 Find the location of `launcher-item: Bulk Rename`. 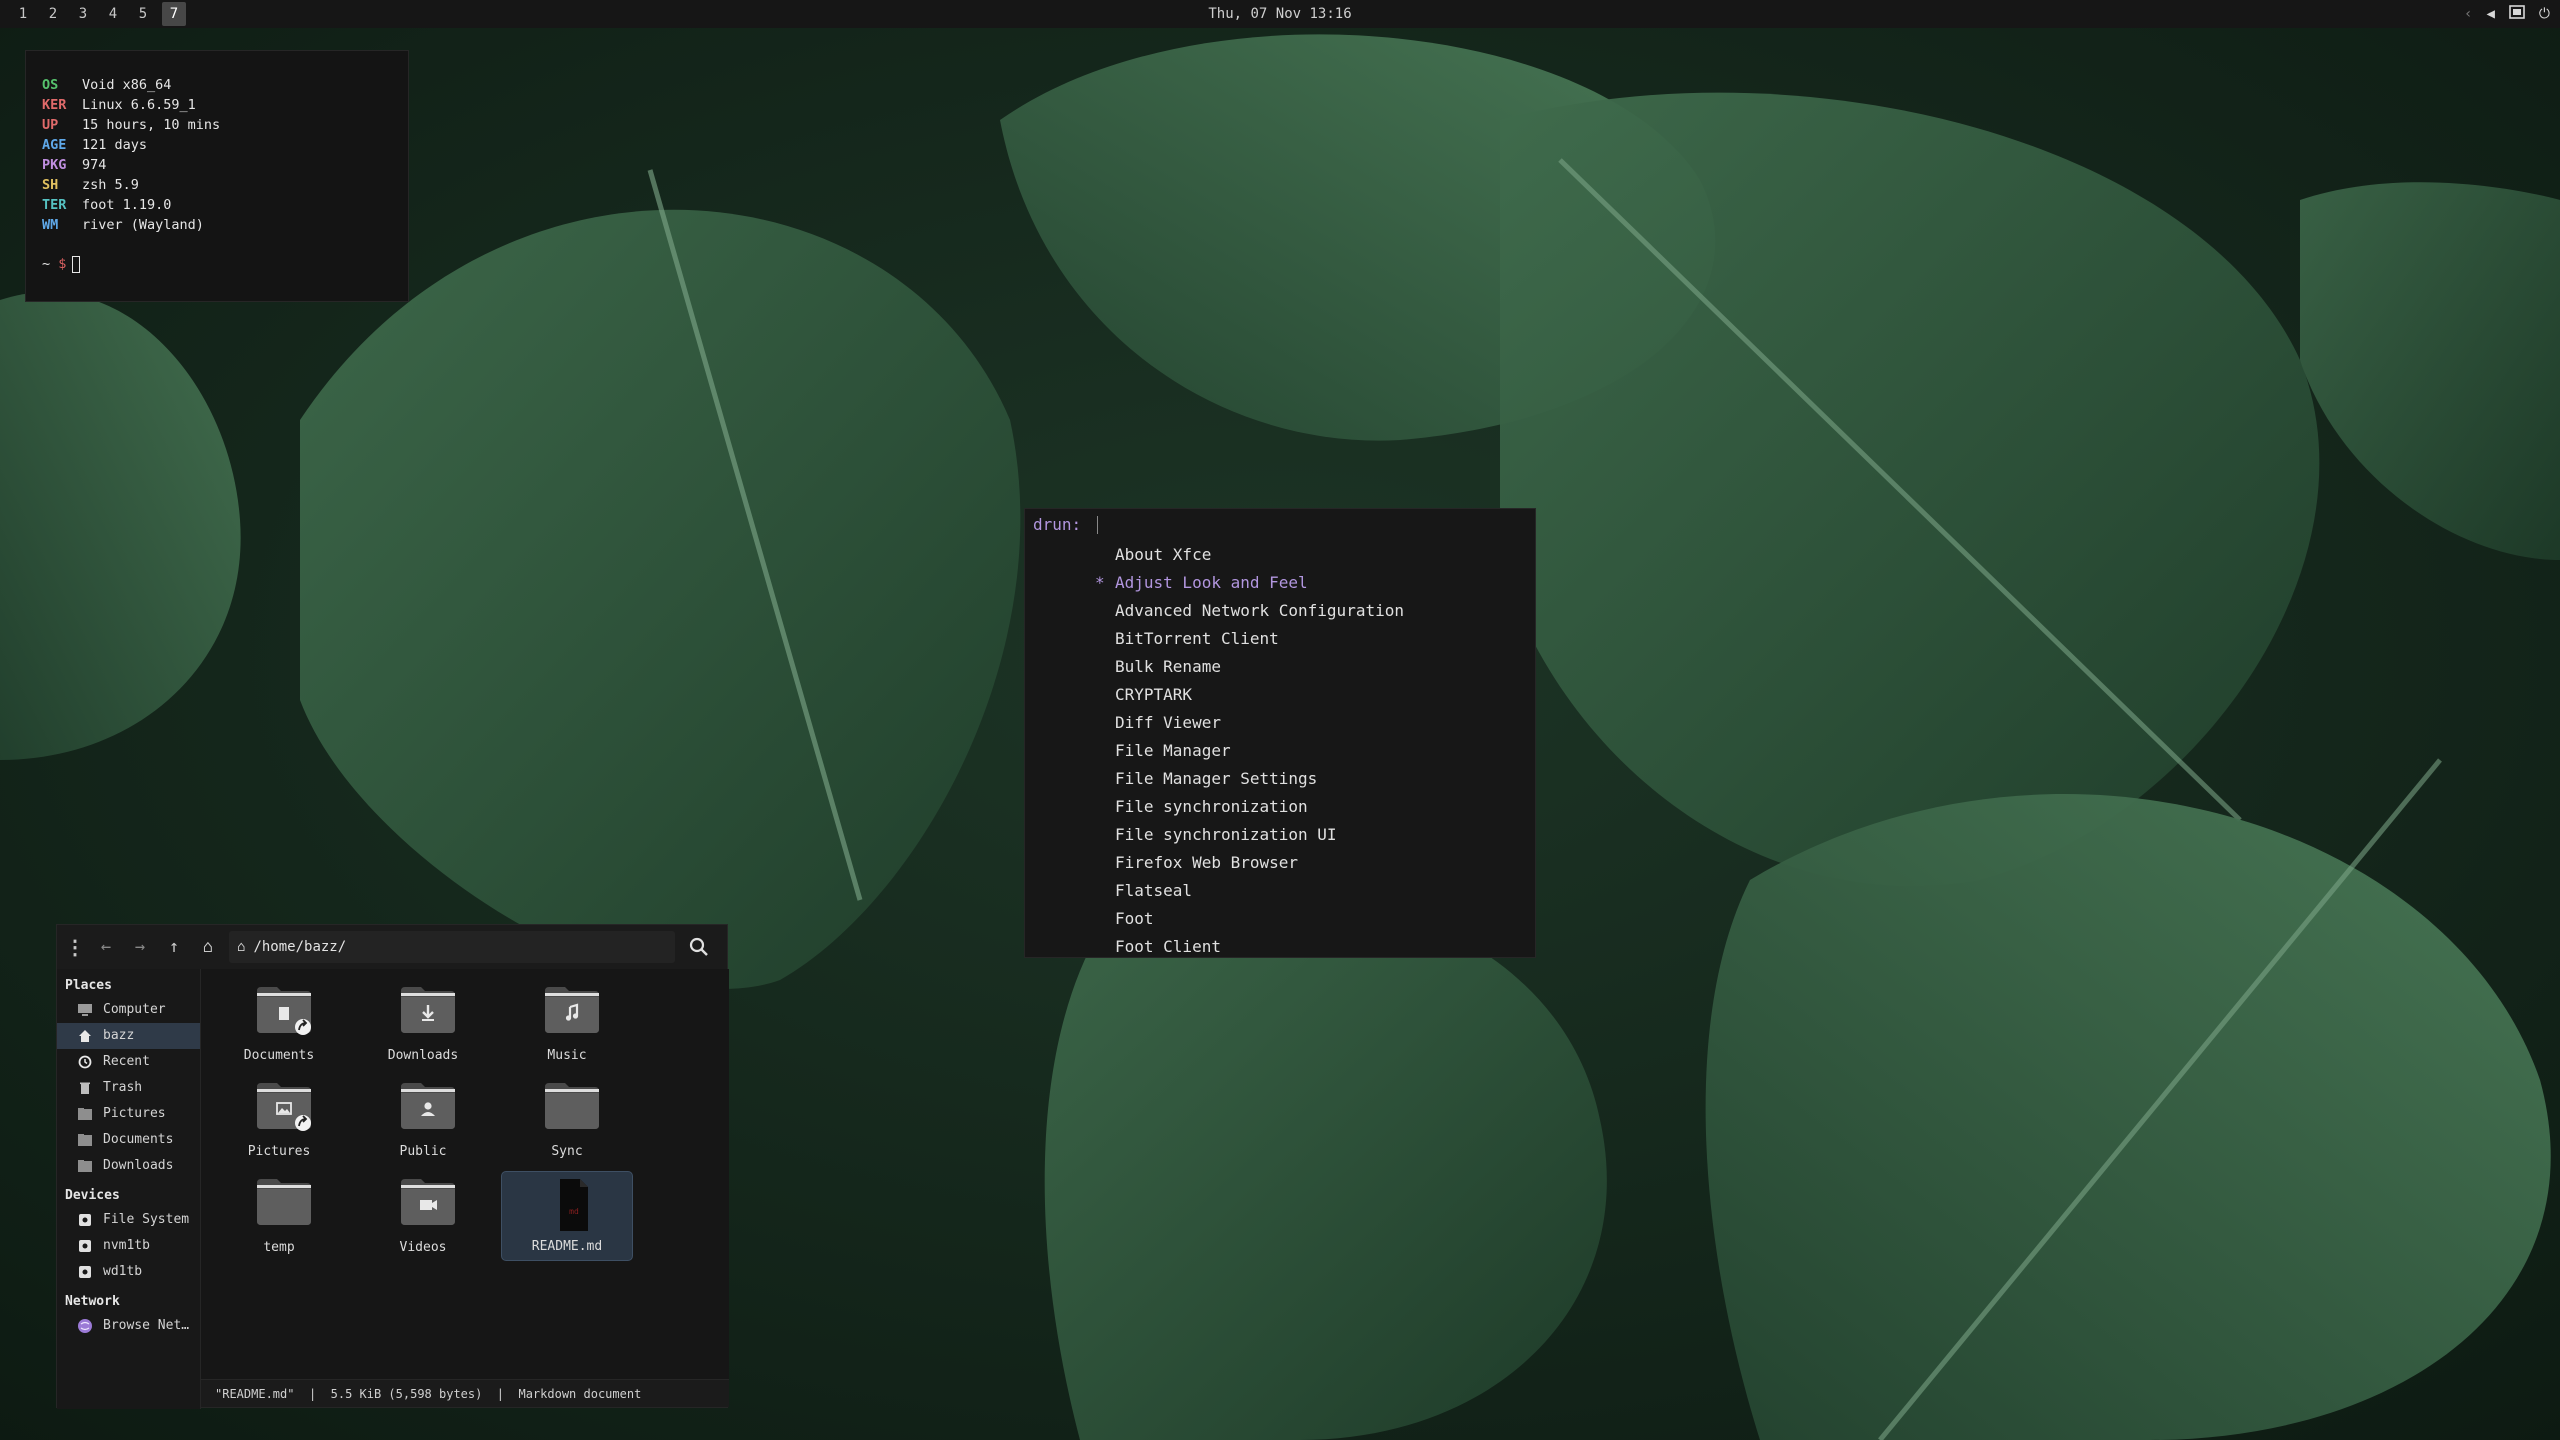

launcher-item: Bulk Rename is located at coordinates (1280, 667).